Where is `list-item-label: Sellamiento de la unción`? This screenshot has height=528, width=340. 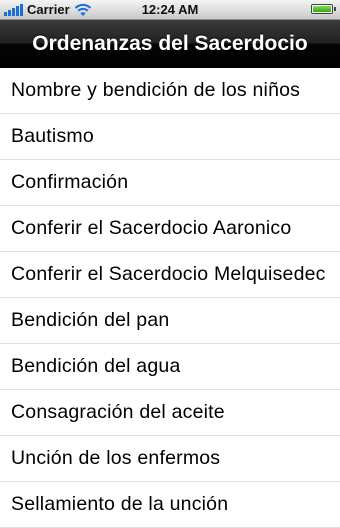 list-item-label: Sellamiento de la unción is located at coordinates (120, 504).